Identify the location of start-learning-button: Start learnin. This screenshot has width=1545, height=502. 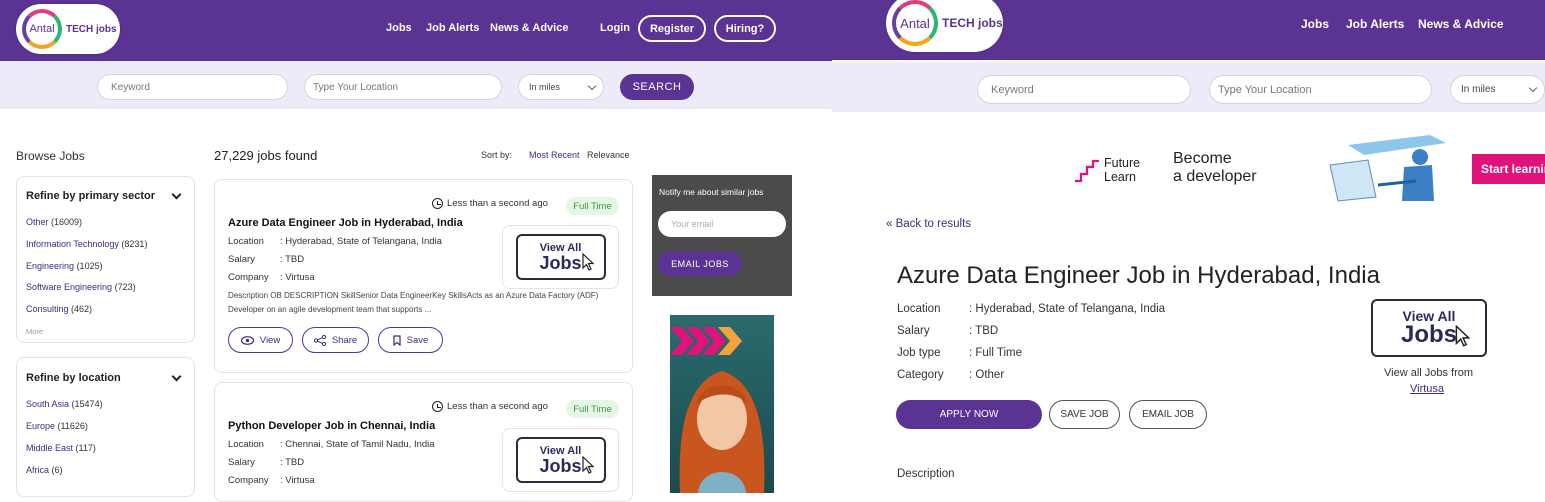
(1508, 169).